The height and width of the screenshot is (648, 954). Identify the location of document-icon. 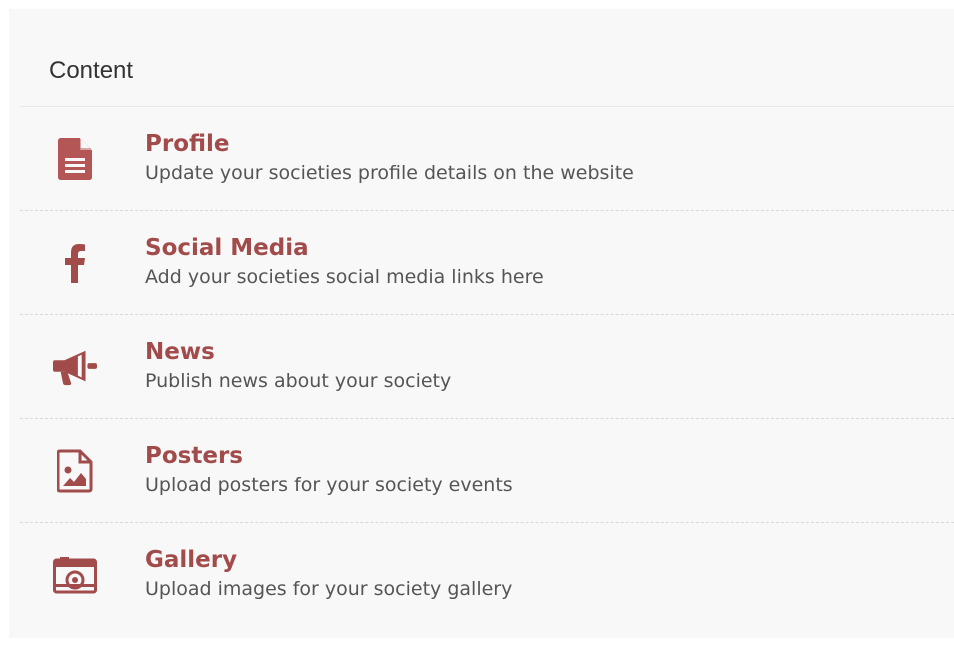
(75, 159).